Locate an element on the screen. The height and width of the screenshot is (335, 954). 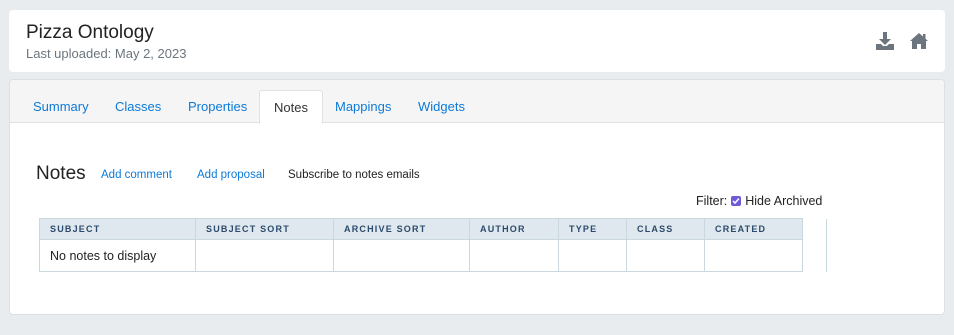
tab-properties: Properties is located at coordinates (217, 106).